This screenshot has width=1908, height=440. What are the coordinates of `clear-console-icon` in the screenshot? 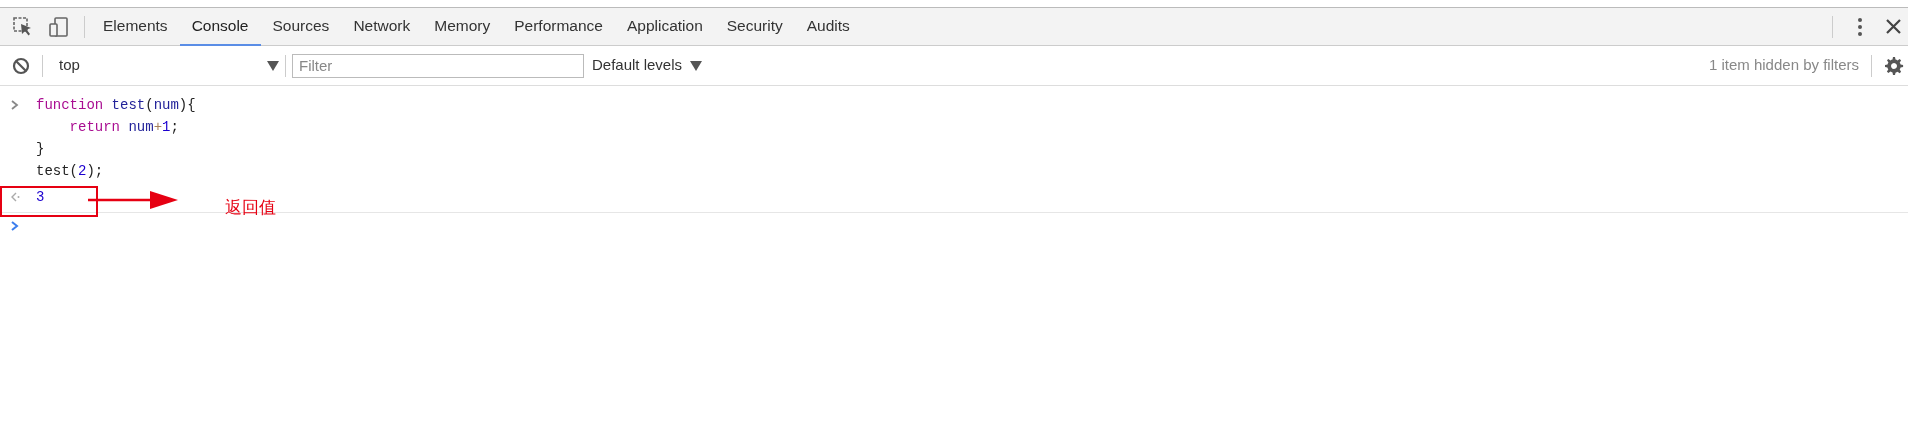 It's located at (21, 65).